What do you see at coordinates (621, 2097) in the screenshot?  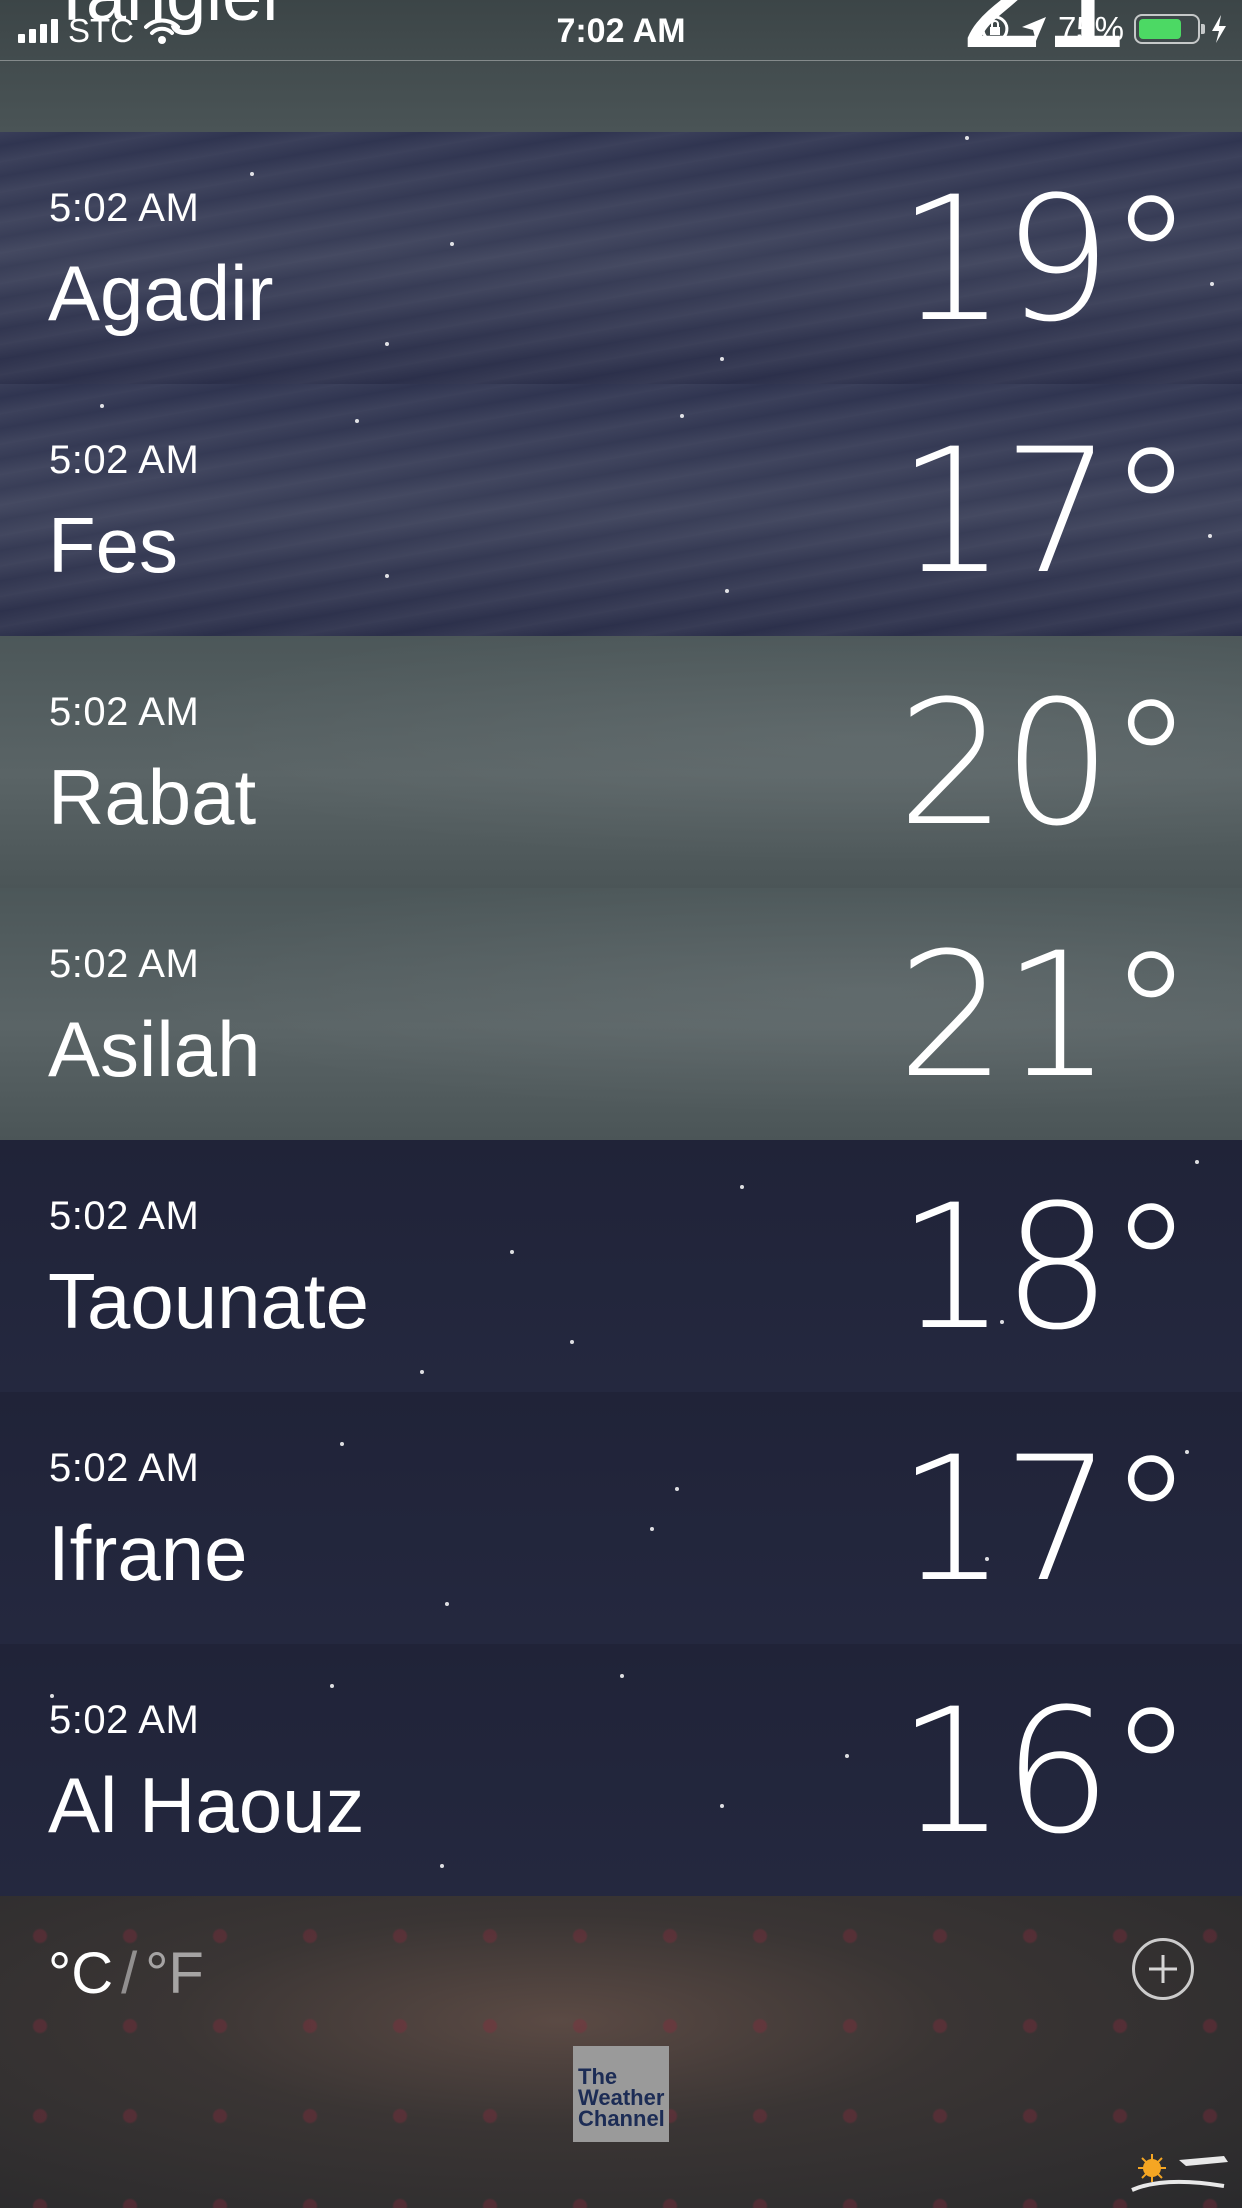 I see `logo-line: Weather` at bounding box center [621, 2097].